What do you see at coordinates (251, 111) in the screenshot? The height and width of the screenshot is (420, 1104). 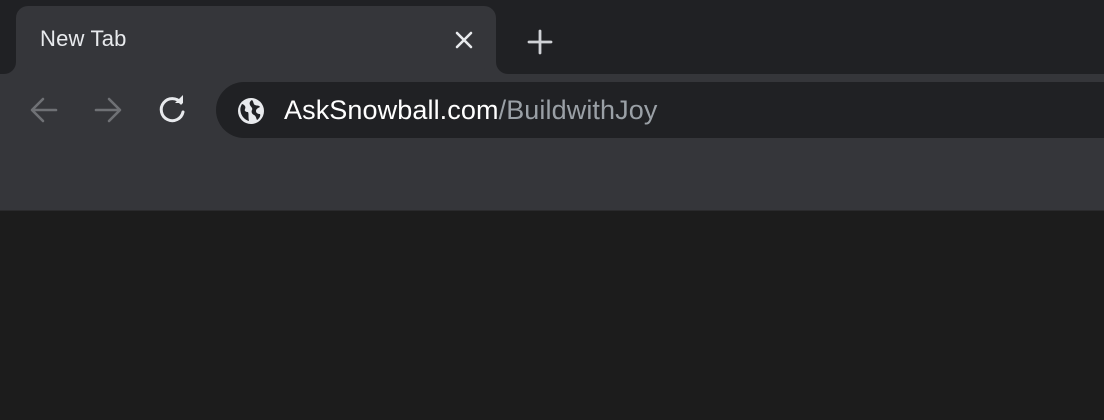 I see `globe-icon` at bounding box center [251, 111].